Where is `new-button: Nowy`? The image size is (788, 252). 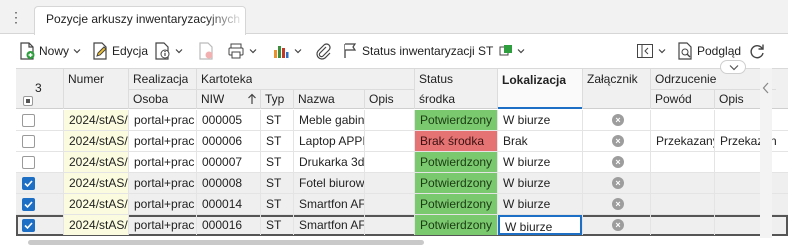
new-button: Nowy is located at coordinates (49, 51).